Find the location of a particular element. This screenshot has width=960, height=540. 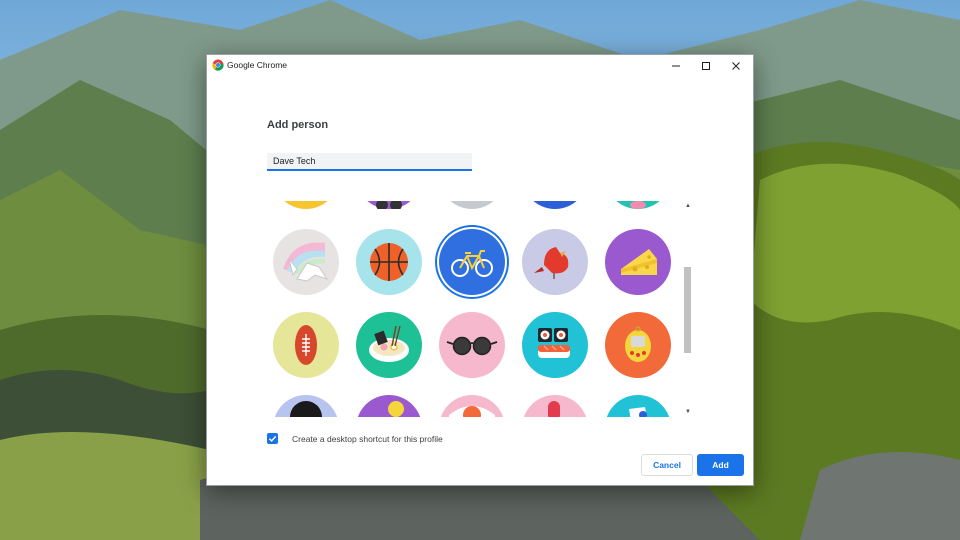

red-shape-icon is located at coordinates (554, 409).